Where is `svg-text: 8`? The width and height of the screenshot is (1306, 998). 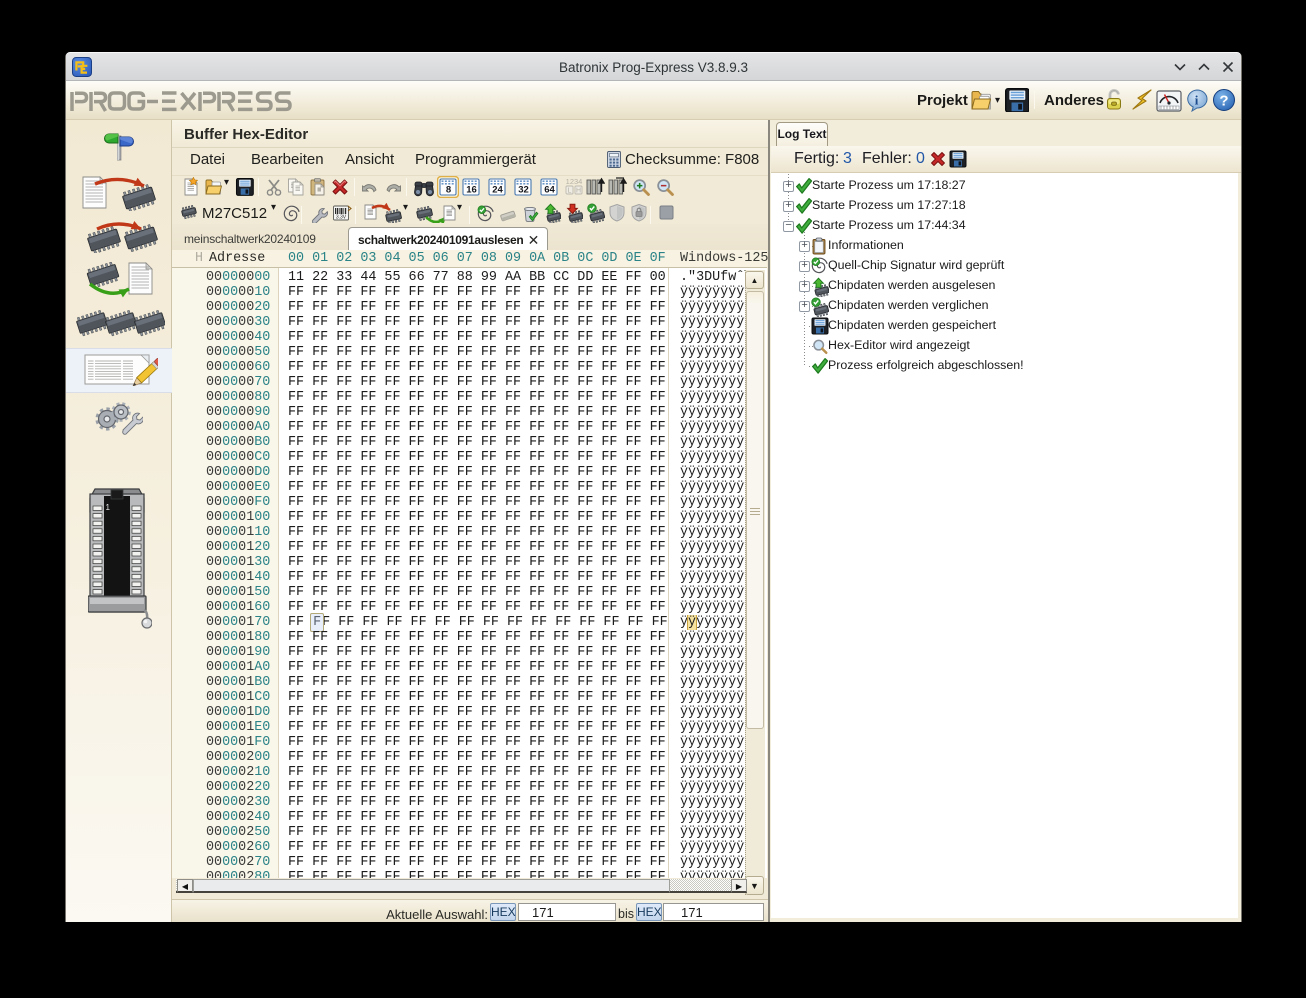
svg-text: 8 is located at coordinates (448, 189).